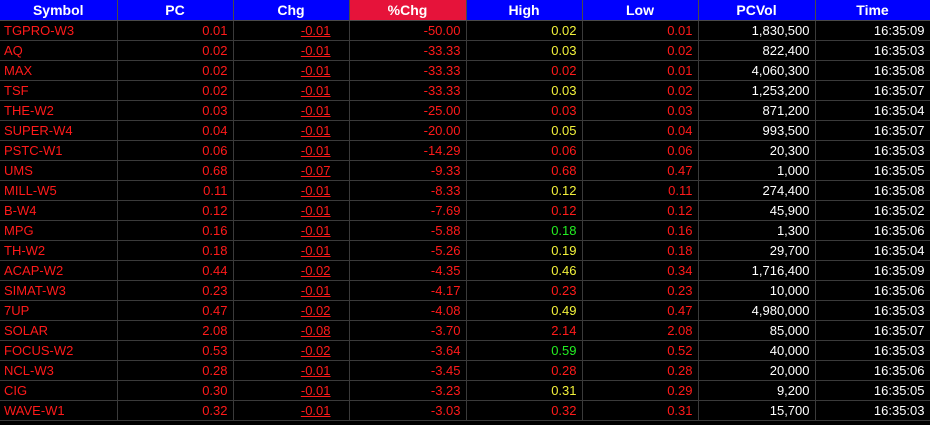  What do you see at coordinates (59, 10) in the screenshot?
I see `column-header-symbol: Symbol` at bounding box center [59, 10].